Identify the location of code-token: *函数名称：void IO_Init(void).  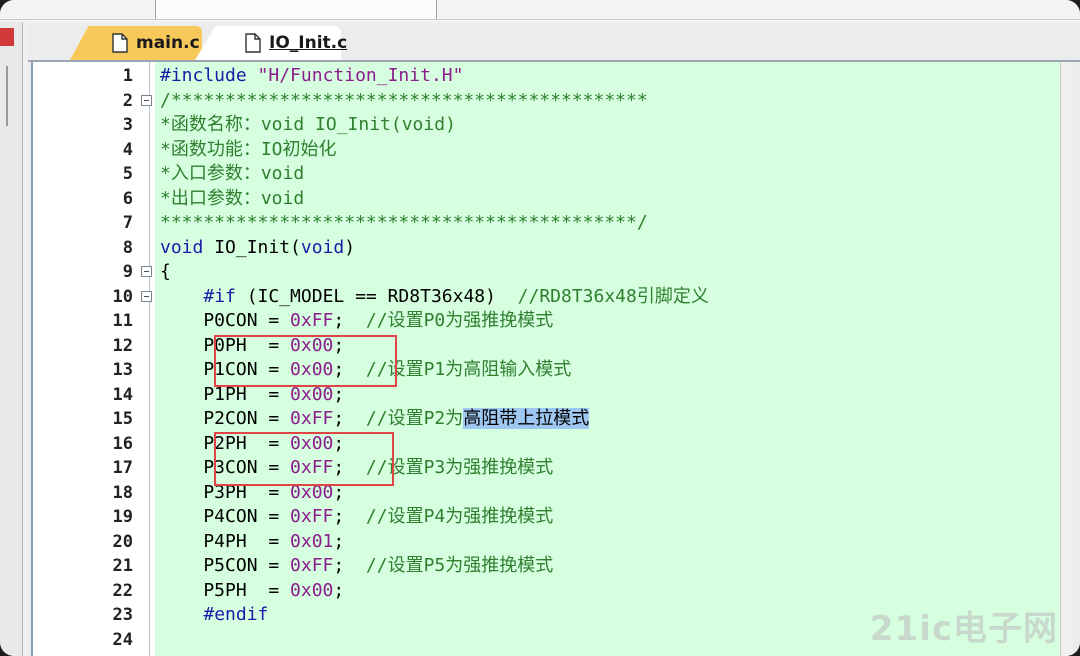
(308, 124).